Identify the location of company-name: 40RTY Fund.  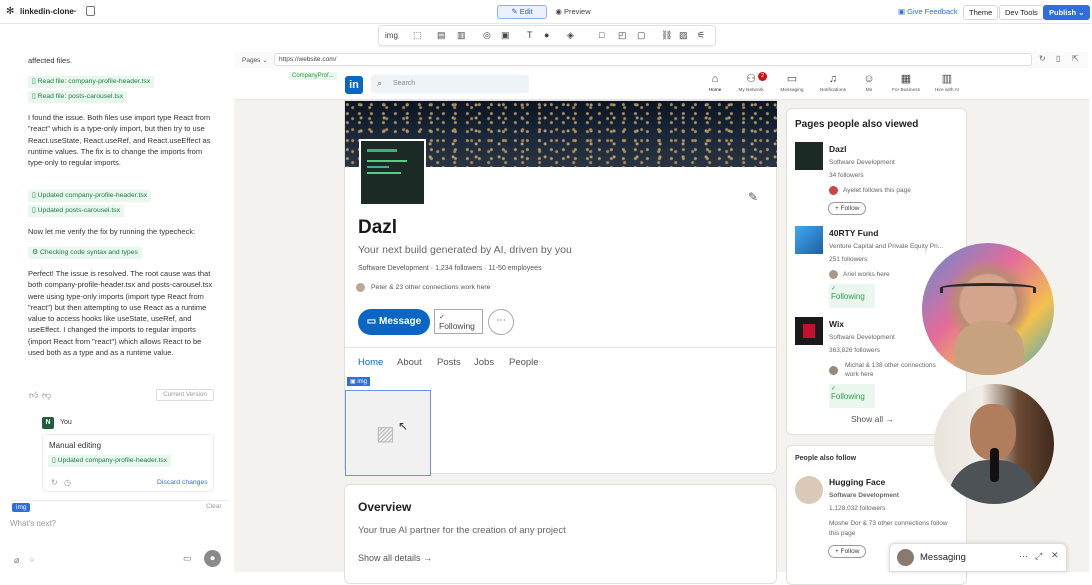
(853, 233).